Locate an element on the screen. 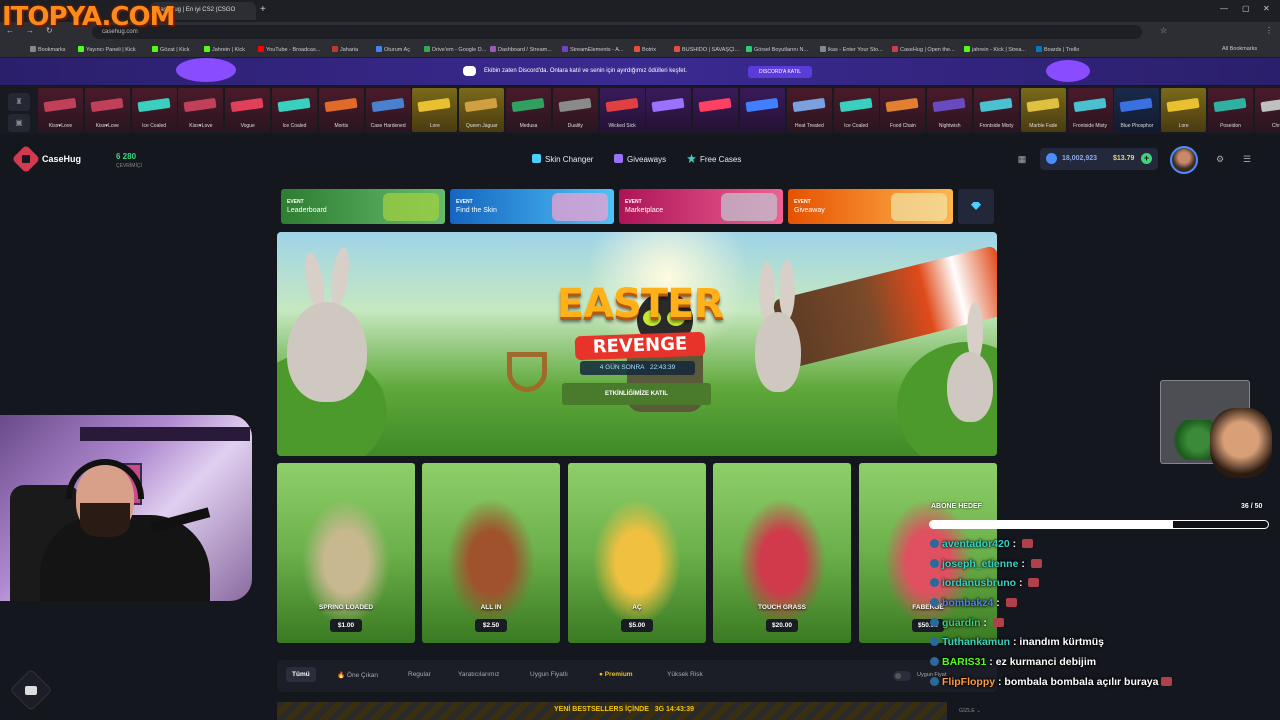  case-card: ALL IN $2.50 is located at coordinates (491, 553).